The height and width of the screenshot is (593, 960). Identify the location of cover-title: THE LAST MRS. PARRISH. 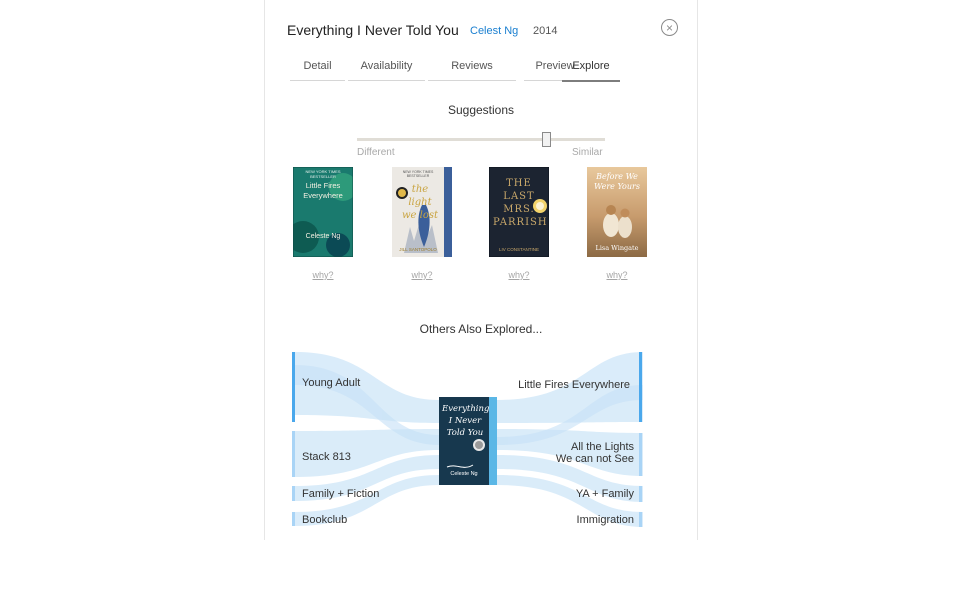
(520, 203).